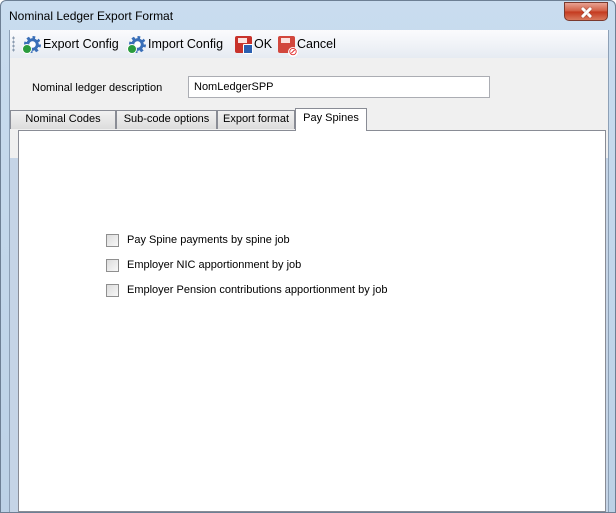  I want to click on close-button, so click(586, 11).